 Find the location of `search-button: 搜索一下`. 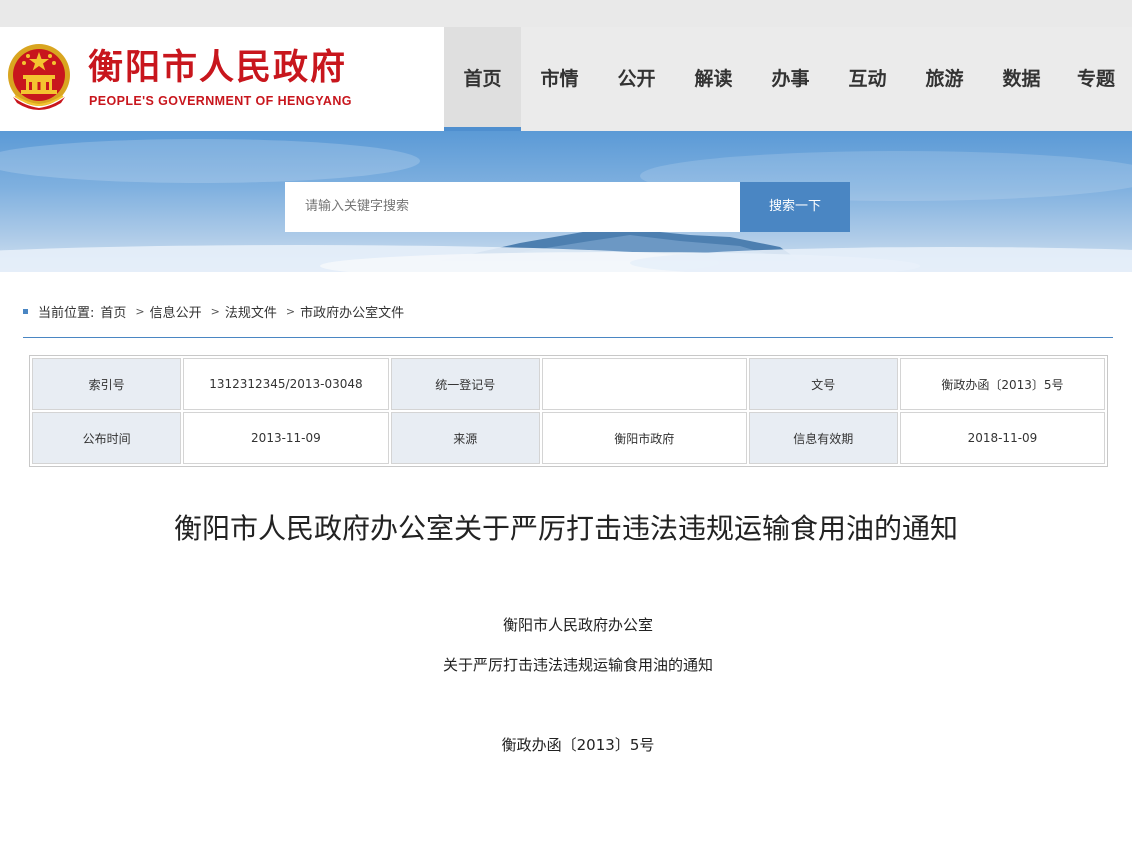

search-button: 搜索一下 is located at coordinates (795, 207).